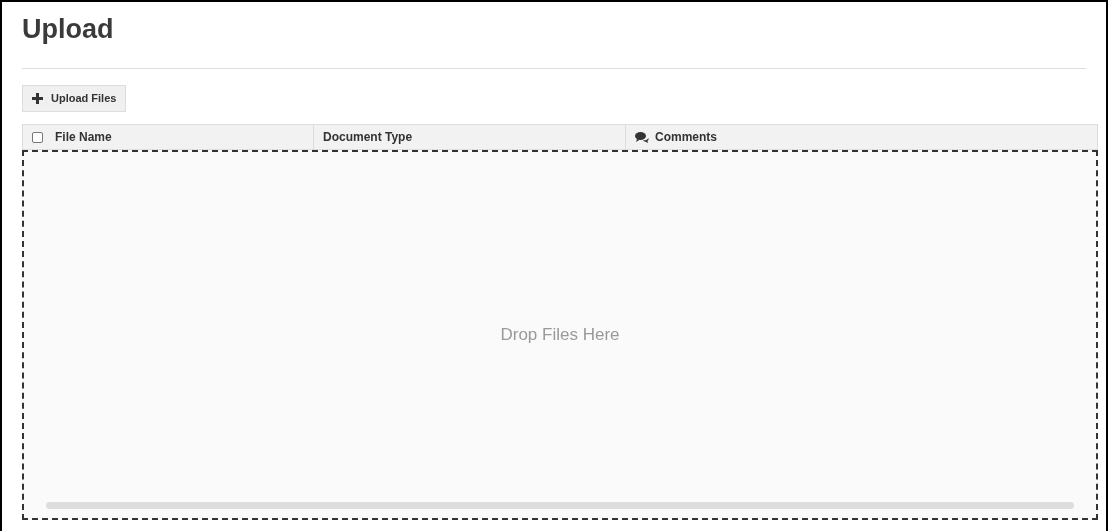 The height and width of the screenshot is (531, 1112). I want to click on drop-hint: Drop Files Here, so click(560, 335).